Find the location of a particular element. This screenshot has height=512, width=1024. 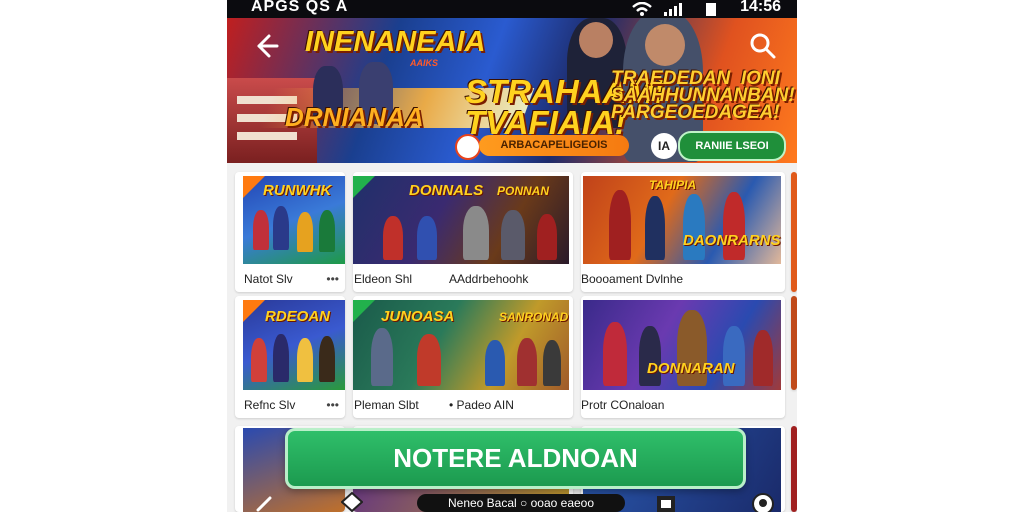

install-button: NOTERE ALDNOAN is located at coordinates (515, 458).